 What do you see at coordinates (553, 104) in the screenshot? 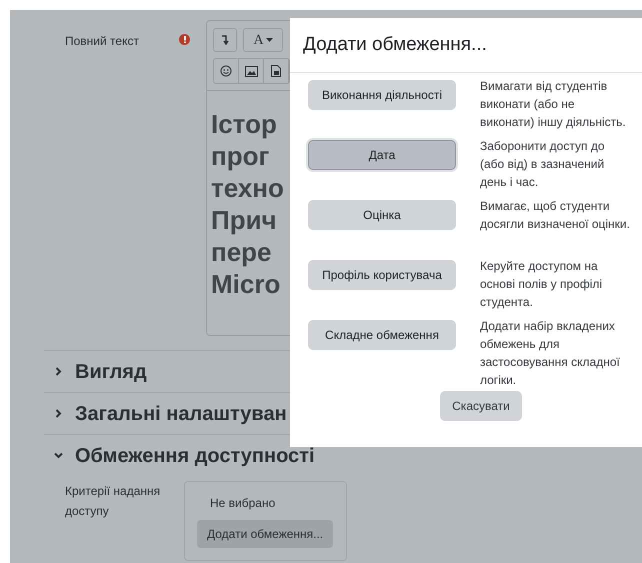
I see `option-description: Вимагати від студентів виконати (або не виконати) іншу діяльність.` at bounding box center [553, 104].